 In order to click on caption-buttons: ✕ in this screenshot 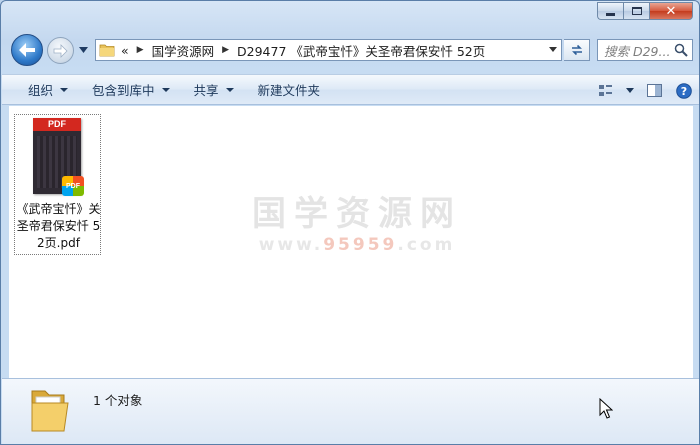, I will do `click(645, 11)`.